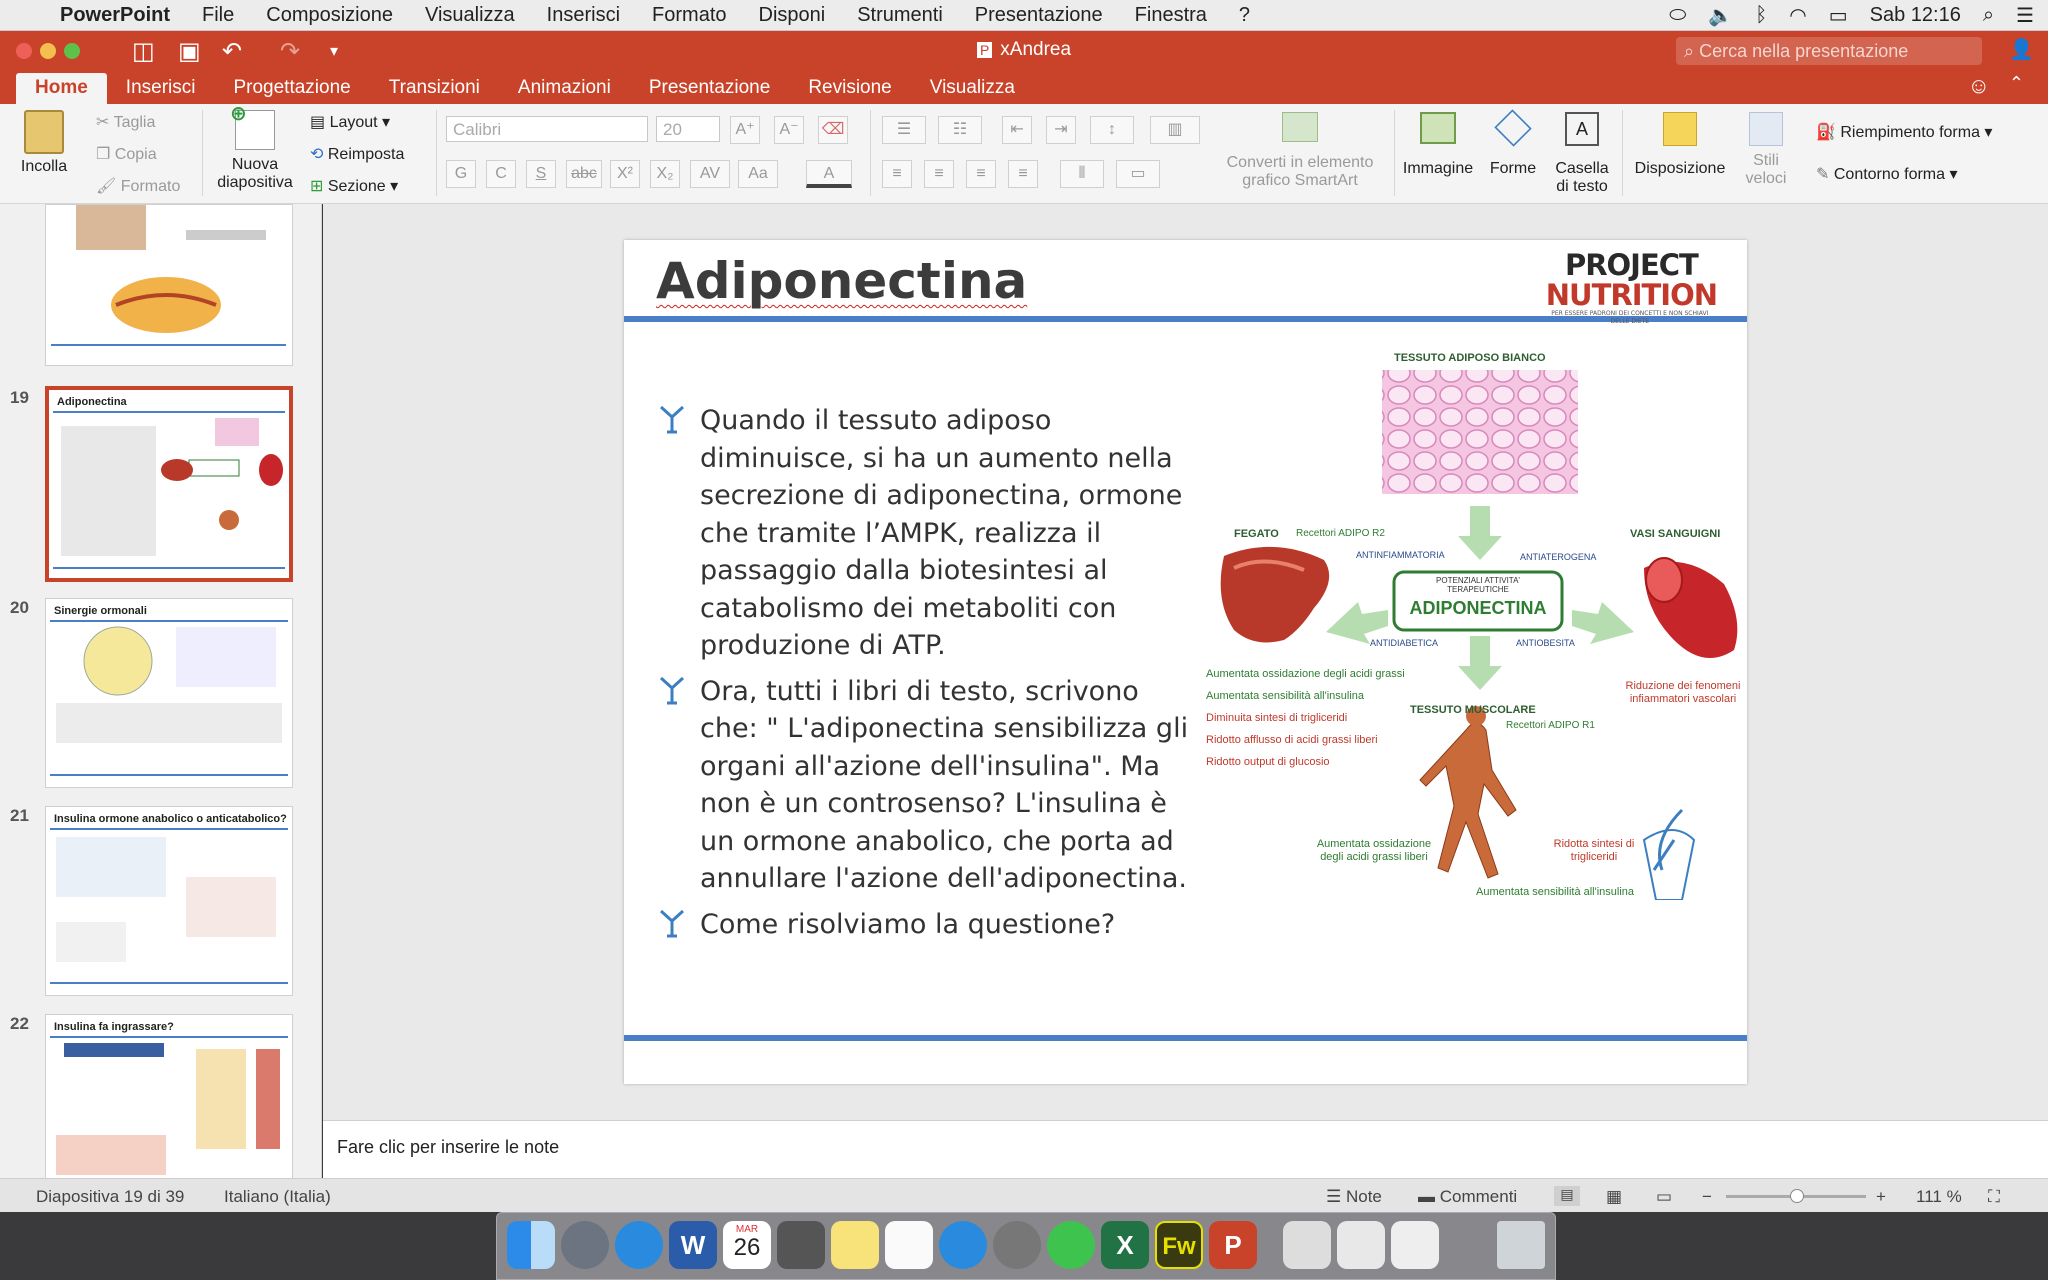  What do you see at coordinates (564, 88) in the screenshot?
I see `tab-animazioni: Animazioni` at bounding box center [564, 88].